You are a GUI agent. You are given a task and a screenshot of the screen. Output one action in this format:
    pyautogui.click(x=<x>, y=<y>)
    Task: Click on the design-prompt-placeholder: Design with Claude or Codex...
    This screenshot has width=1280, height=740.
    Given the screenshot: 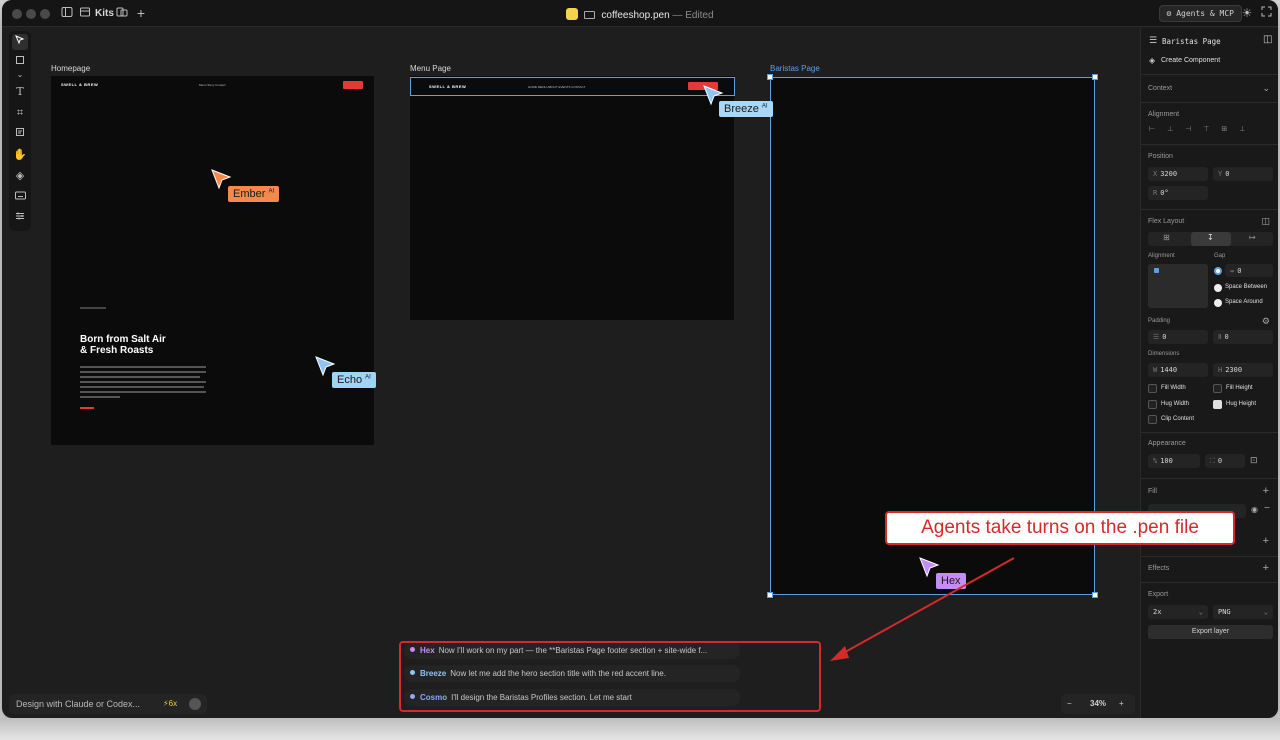 What is the action you would take?
    pyautogui.click(x=78, y=704)
    